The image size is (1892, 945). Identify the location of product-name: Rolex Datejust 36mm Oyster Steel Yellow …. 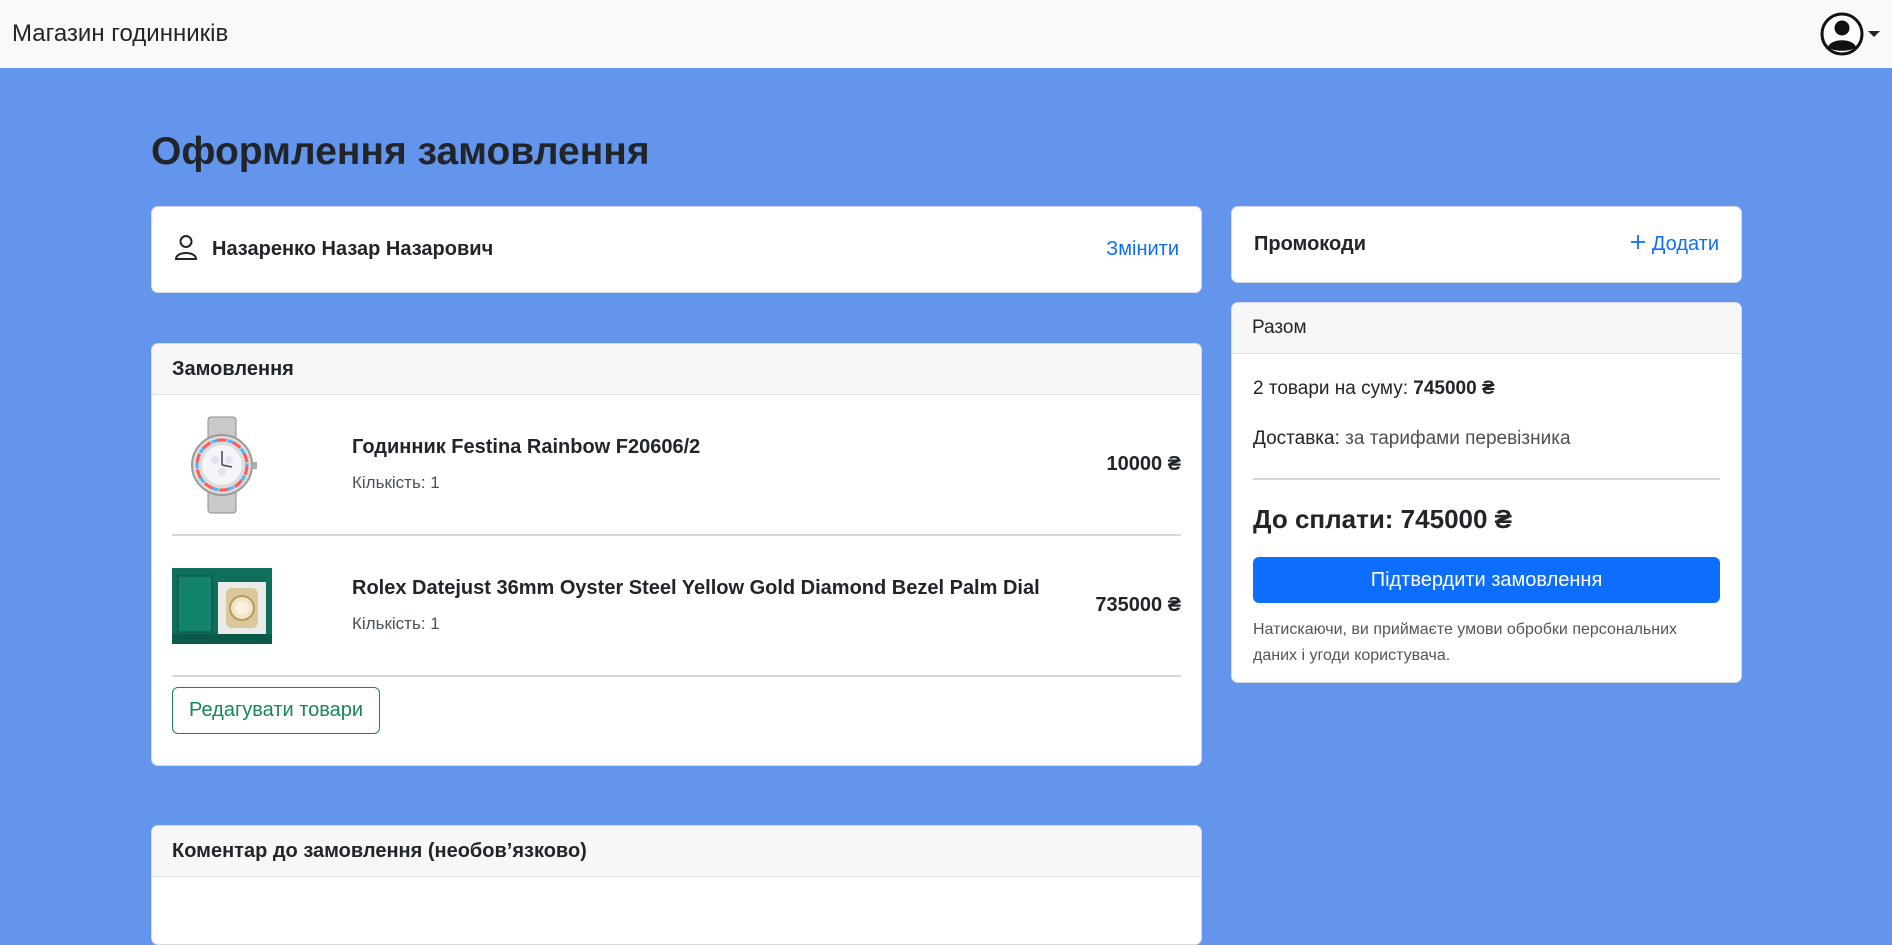
(723, 588).